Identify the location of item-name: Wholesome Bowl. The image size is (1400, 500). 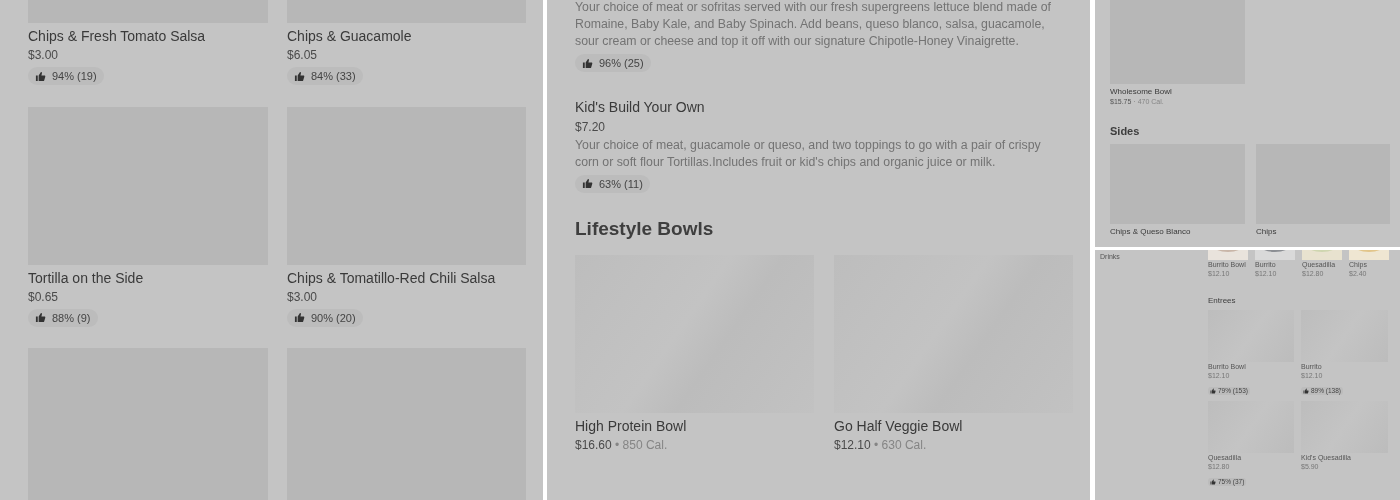
(1141, 92).